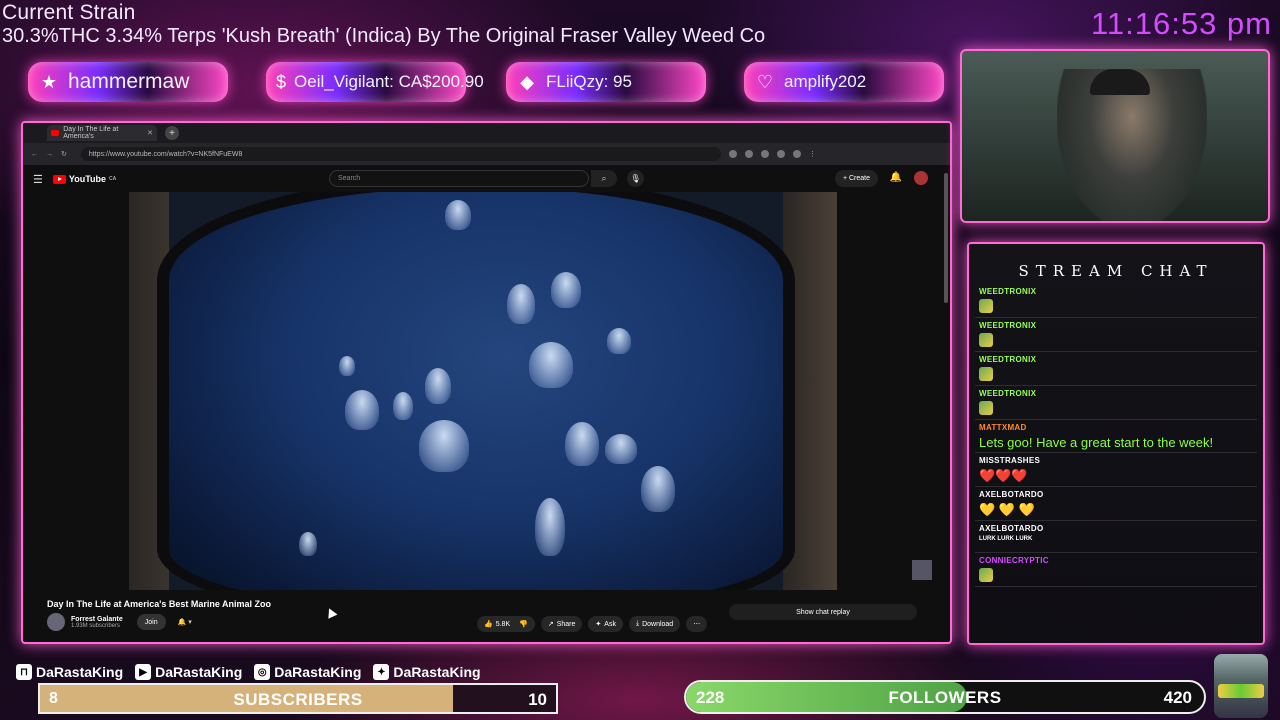  Describe the element at coordinates (697, 624) in the screenshot. I see `more-actions-button: ⋯` at that location.